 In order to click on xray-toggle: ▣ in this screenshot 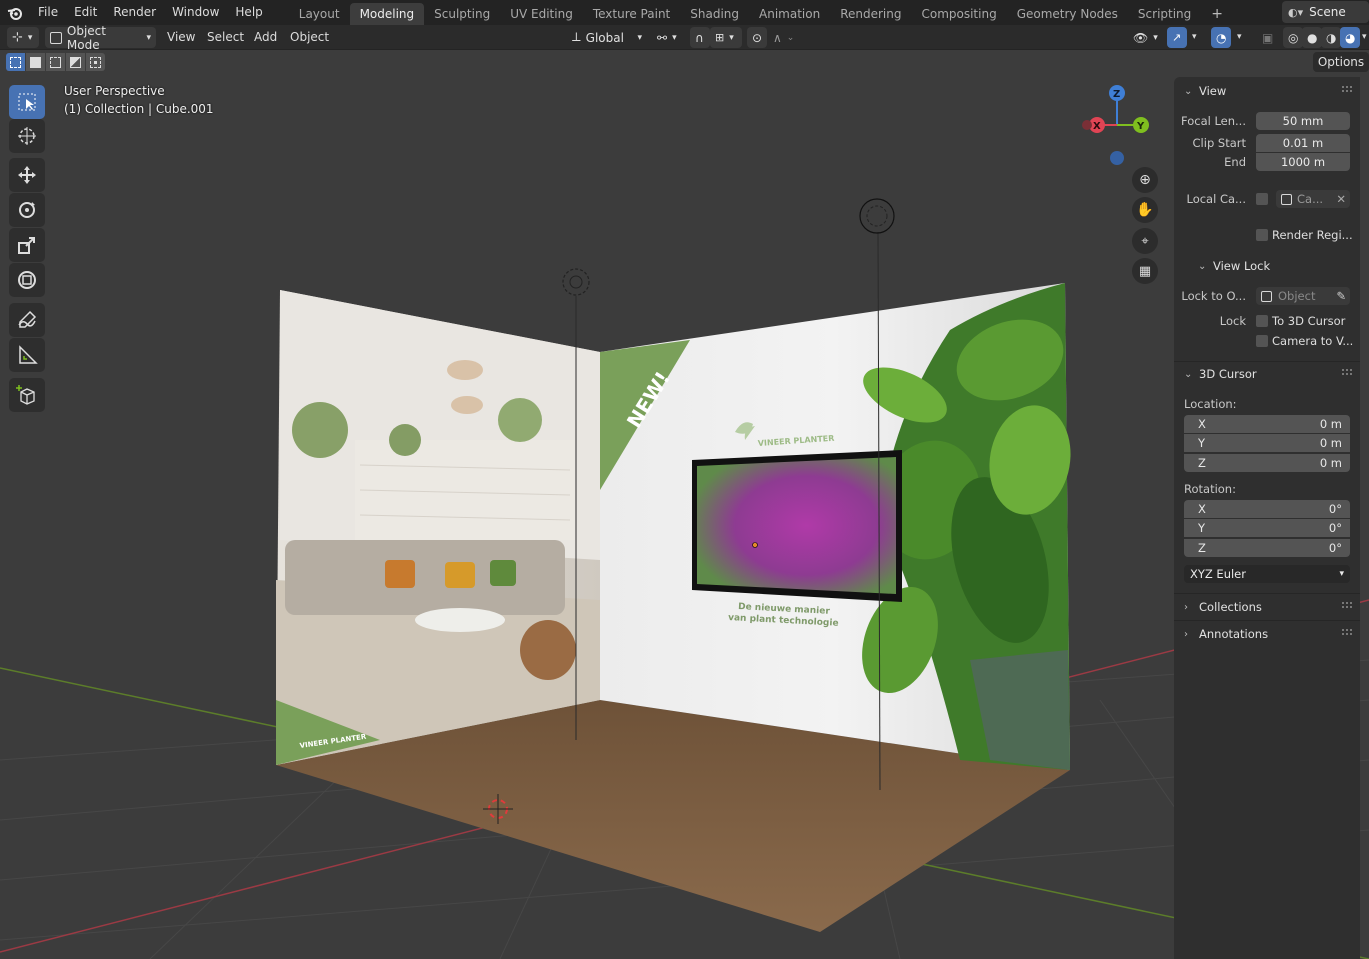, I will do `click(1267, 37)`.